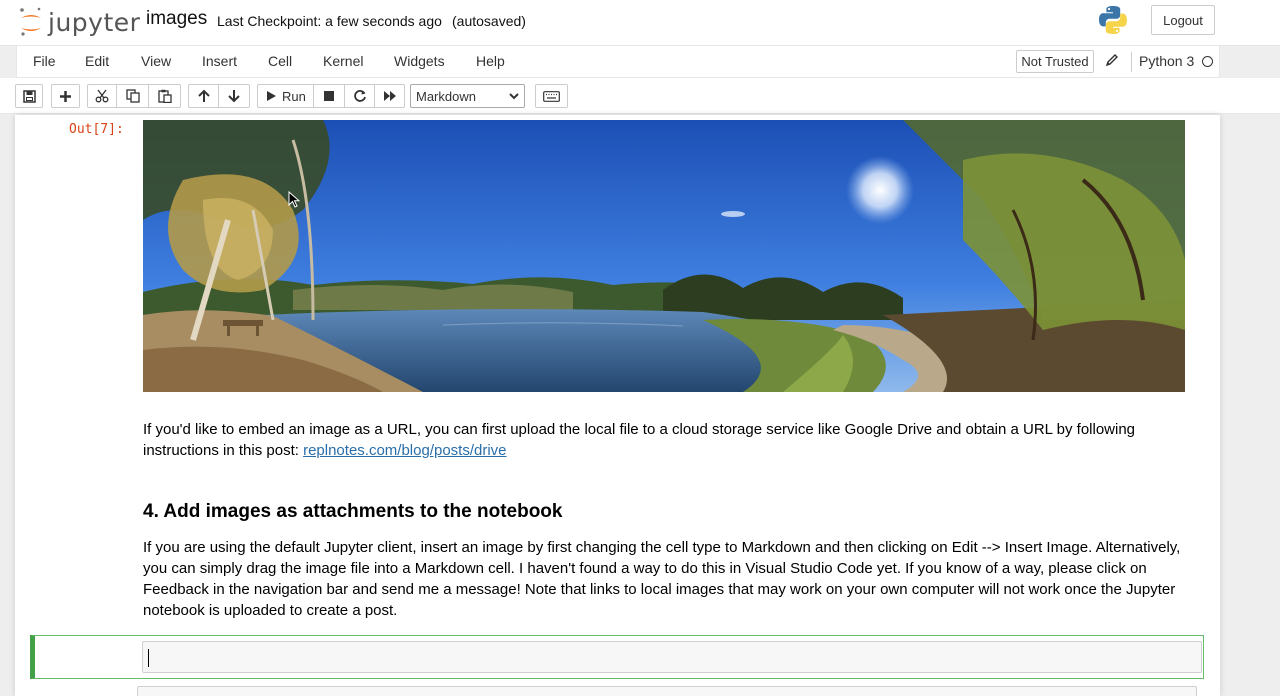 The image size is (1280, 696). I want to click on paste-icon, so click(164, 96).